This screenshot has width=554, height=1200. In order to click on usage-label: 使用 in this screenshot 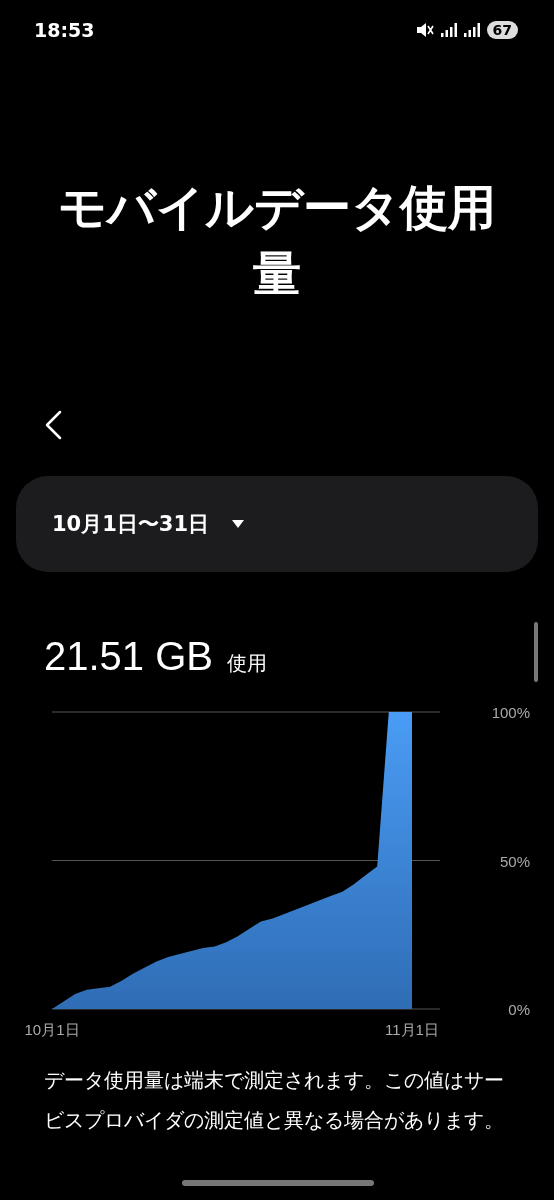, I will do `click(247, 663)`.